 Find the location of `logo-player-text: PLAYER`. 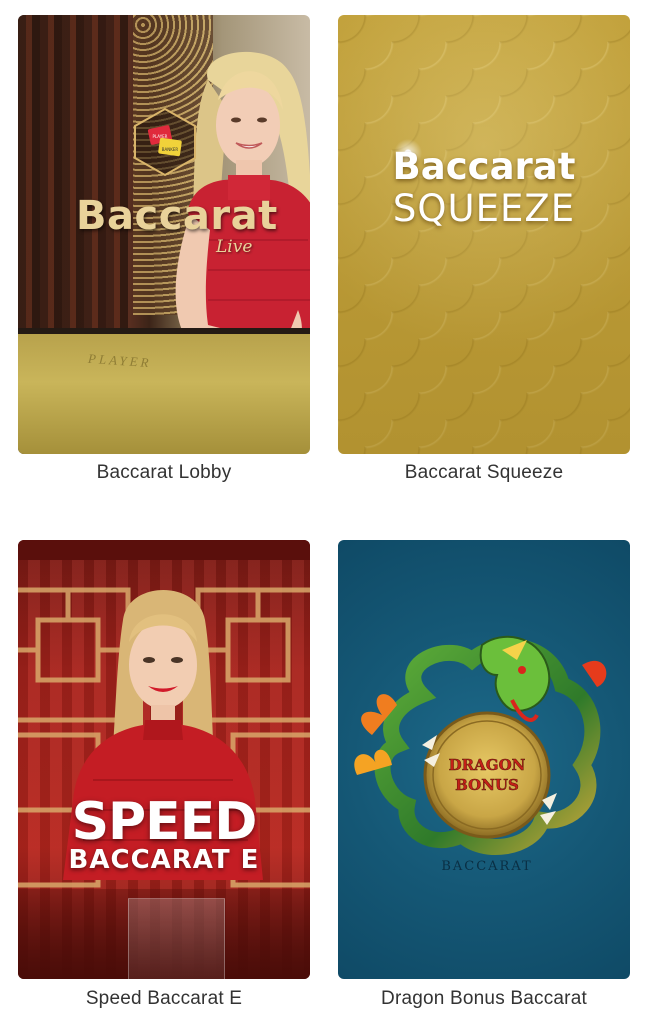

logo-player-text: PLAYER is located at coordinates (160, 136).